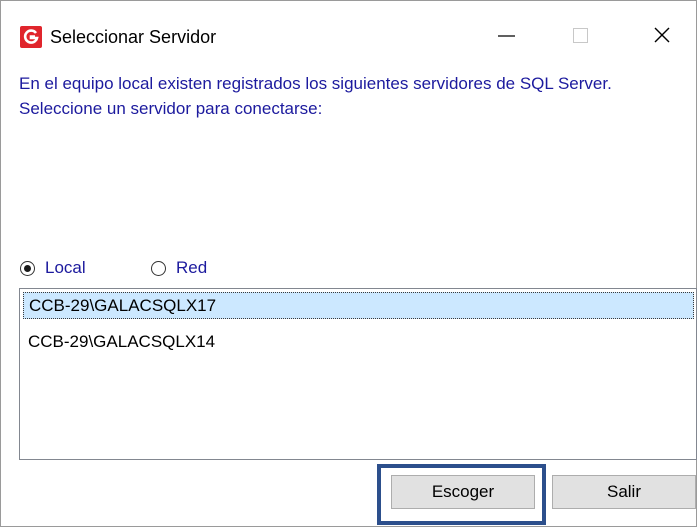 The width and height of the screenshot is (699, 529). I want to click on server-list-item: CCB-29\GALACSQLX14, so click(358, 342).